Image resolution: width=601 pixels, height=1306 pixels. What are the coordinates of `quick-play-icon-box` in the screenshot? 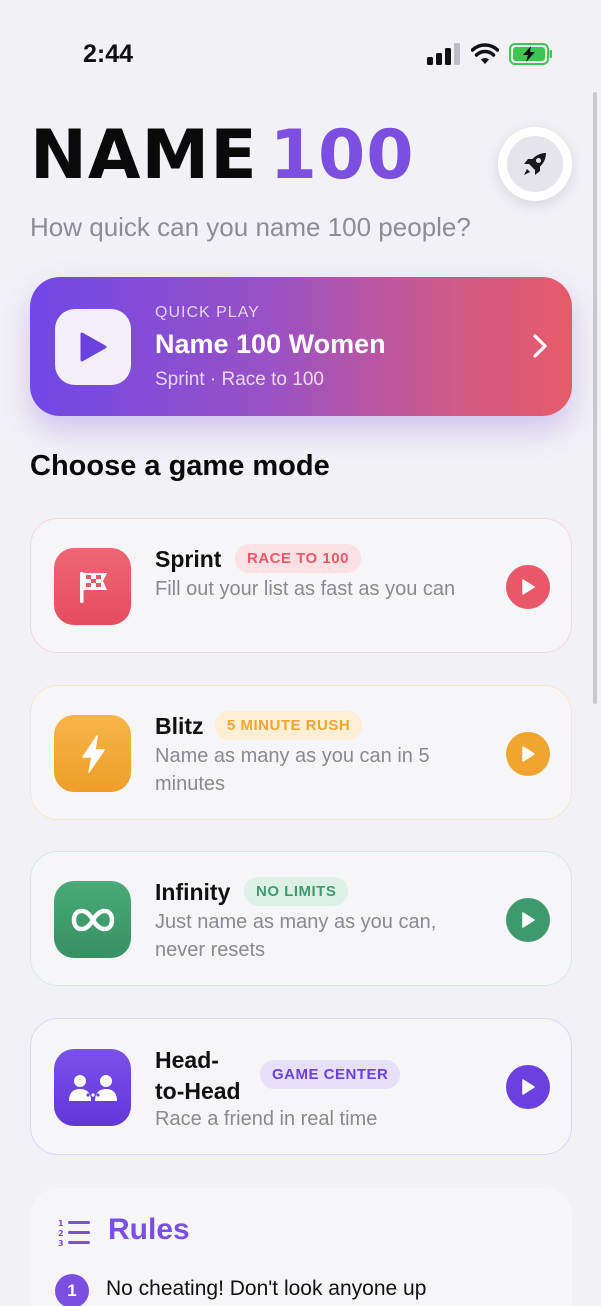 It's located at (93, 347).